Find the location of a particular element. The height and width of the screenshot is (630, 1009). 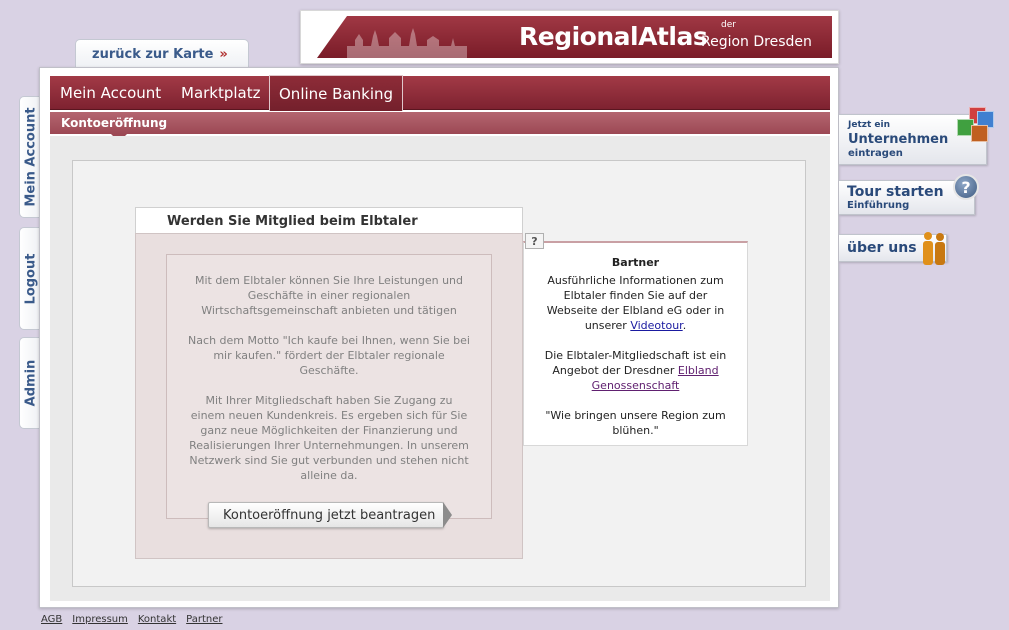

left-tab-mein-account: Mein Account is located at coordinates (30, 157).